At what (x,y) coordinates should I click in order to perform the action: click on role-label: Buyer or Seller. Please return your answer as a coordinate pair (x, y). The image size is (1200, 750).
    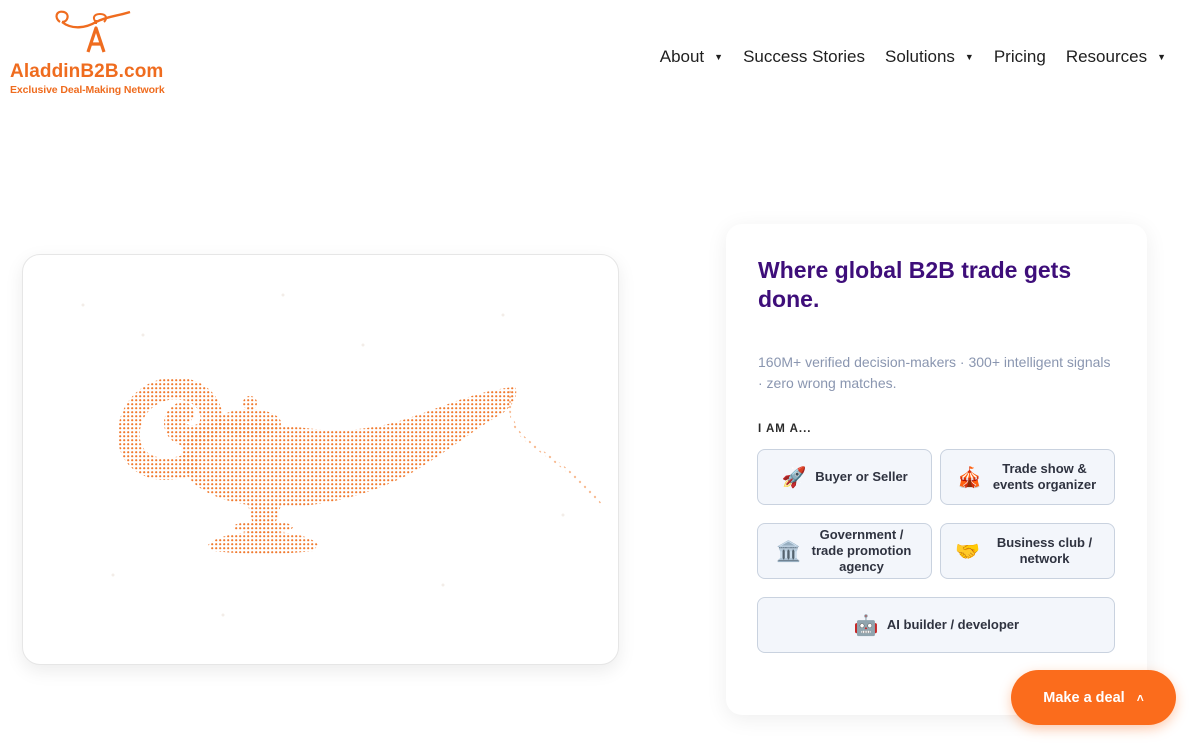
    Looking at the image, I should click on (861, 476).